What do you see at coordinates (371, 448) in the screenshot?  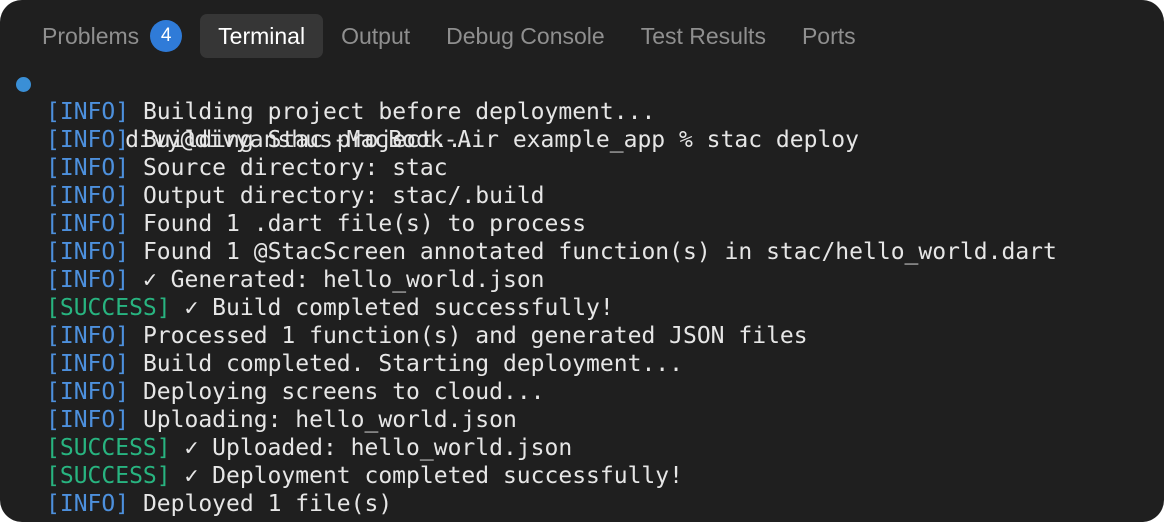 I see `log-text: ✓ Uploaded: hello_world.json` at bounding box center [371, 448].